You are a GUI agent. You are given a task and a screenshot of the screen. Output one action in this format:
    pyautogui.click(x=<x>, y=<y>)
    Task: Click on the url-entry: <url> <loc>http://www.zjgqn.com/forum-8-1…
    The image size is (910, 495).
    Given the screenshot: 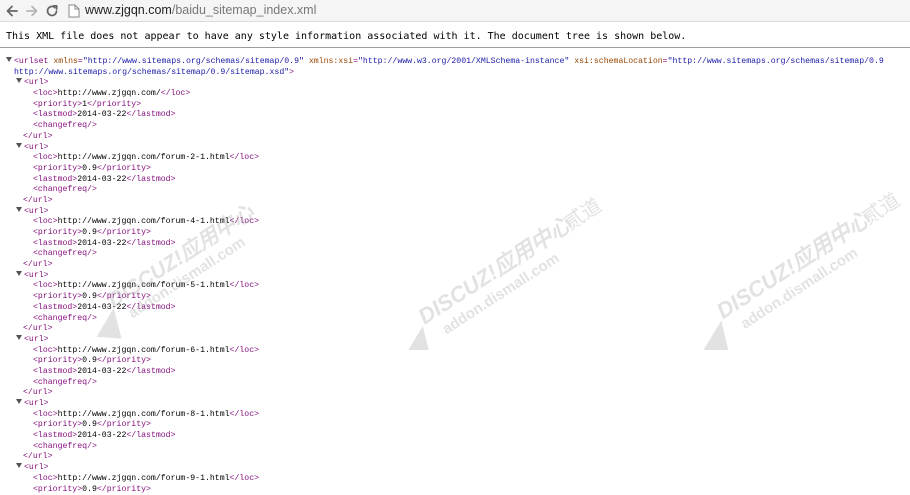 What is the action you would take?
    pyautogui.click(x=455, y=431)
    